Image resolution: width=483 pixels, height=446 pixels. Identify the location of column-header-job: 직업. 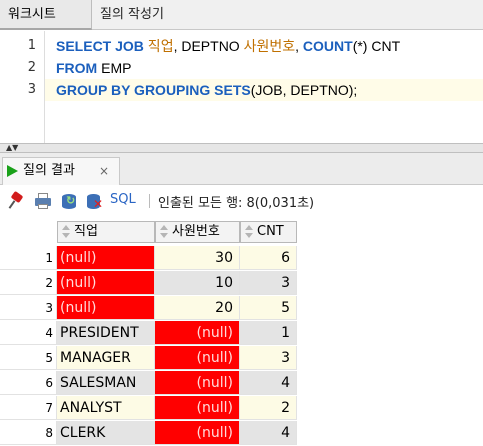
(106, 232).